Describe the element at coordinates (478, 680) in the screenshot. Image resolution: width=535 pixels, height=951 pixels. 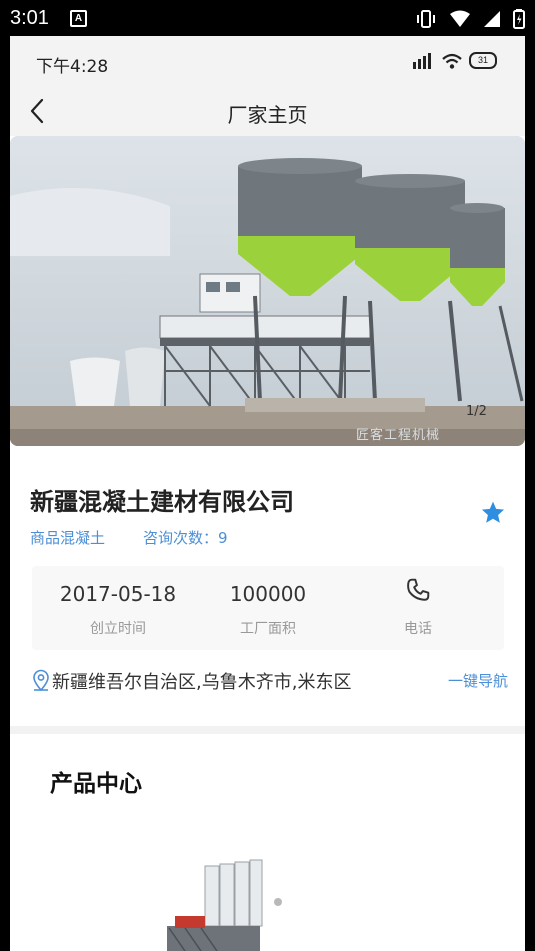
I see `navigate-button: 一键导航` at that location.